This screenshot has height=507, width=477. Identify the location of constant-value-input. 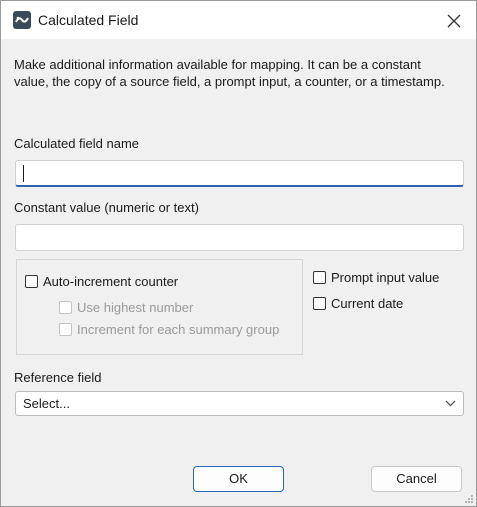
(239, 237).